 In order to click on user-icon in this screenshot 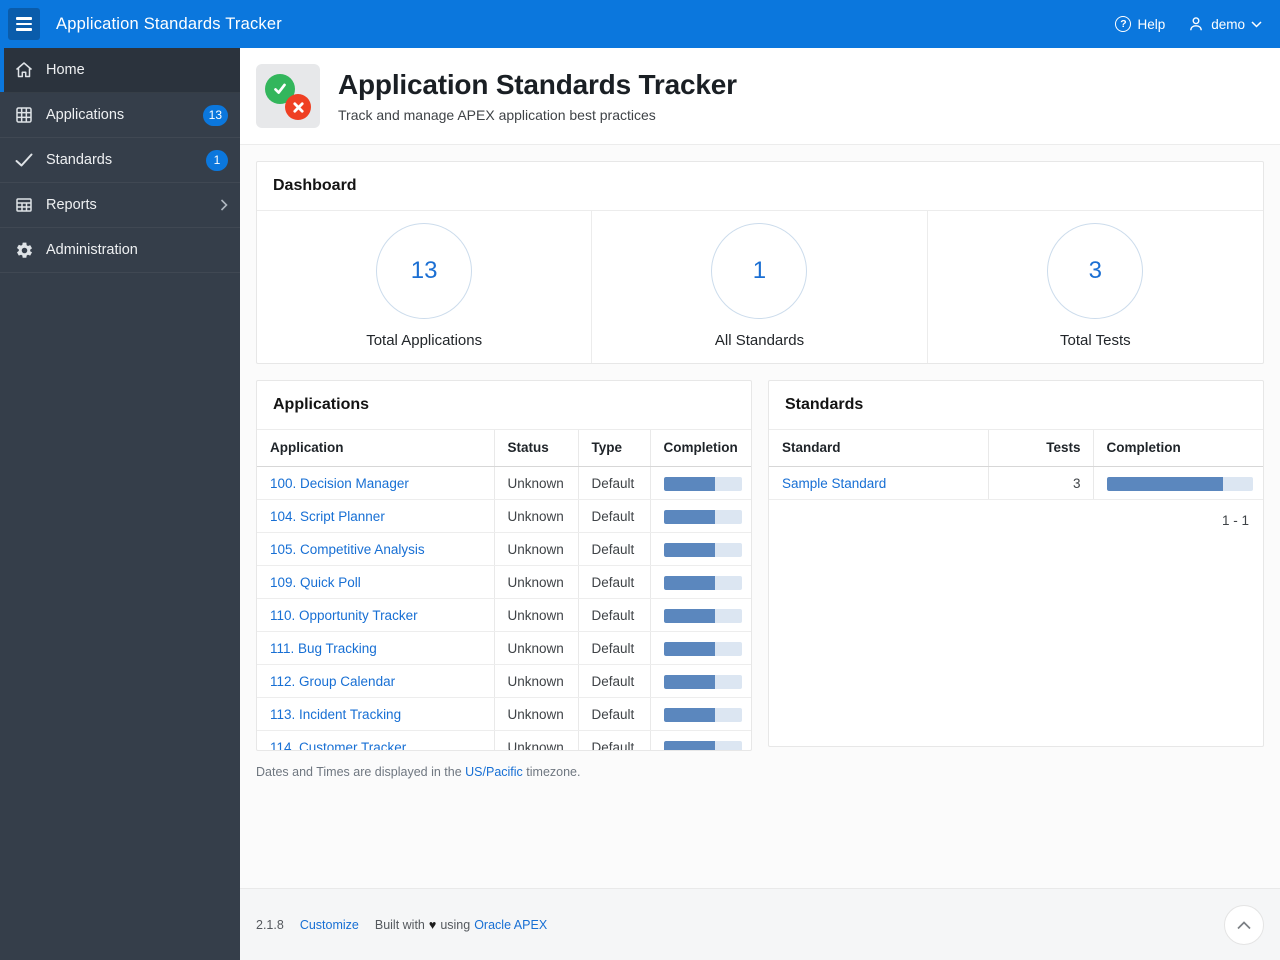, I will do `click(1196, 24)`.